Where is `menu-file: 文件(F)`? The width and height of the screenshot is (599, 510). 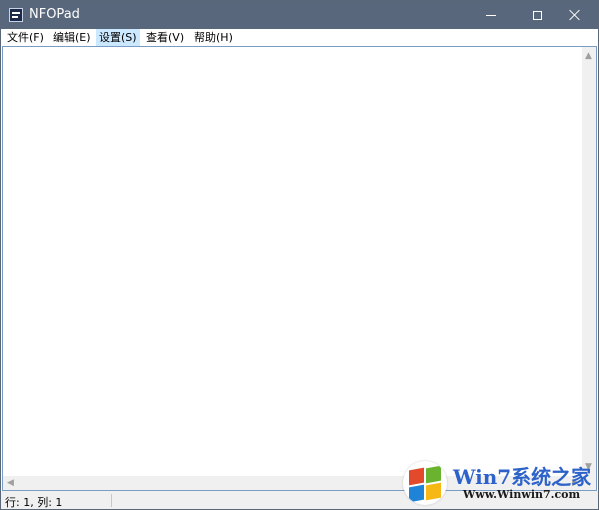 menu-file: 文件(F) is located at coordinates (25, 37).